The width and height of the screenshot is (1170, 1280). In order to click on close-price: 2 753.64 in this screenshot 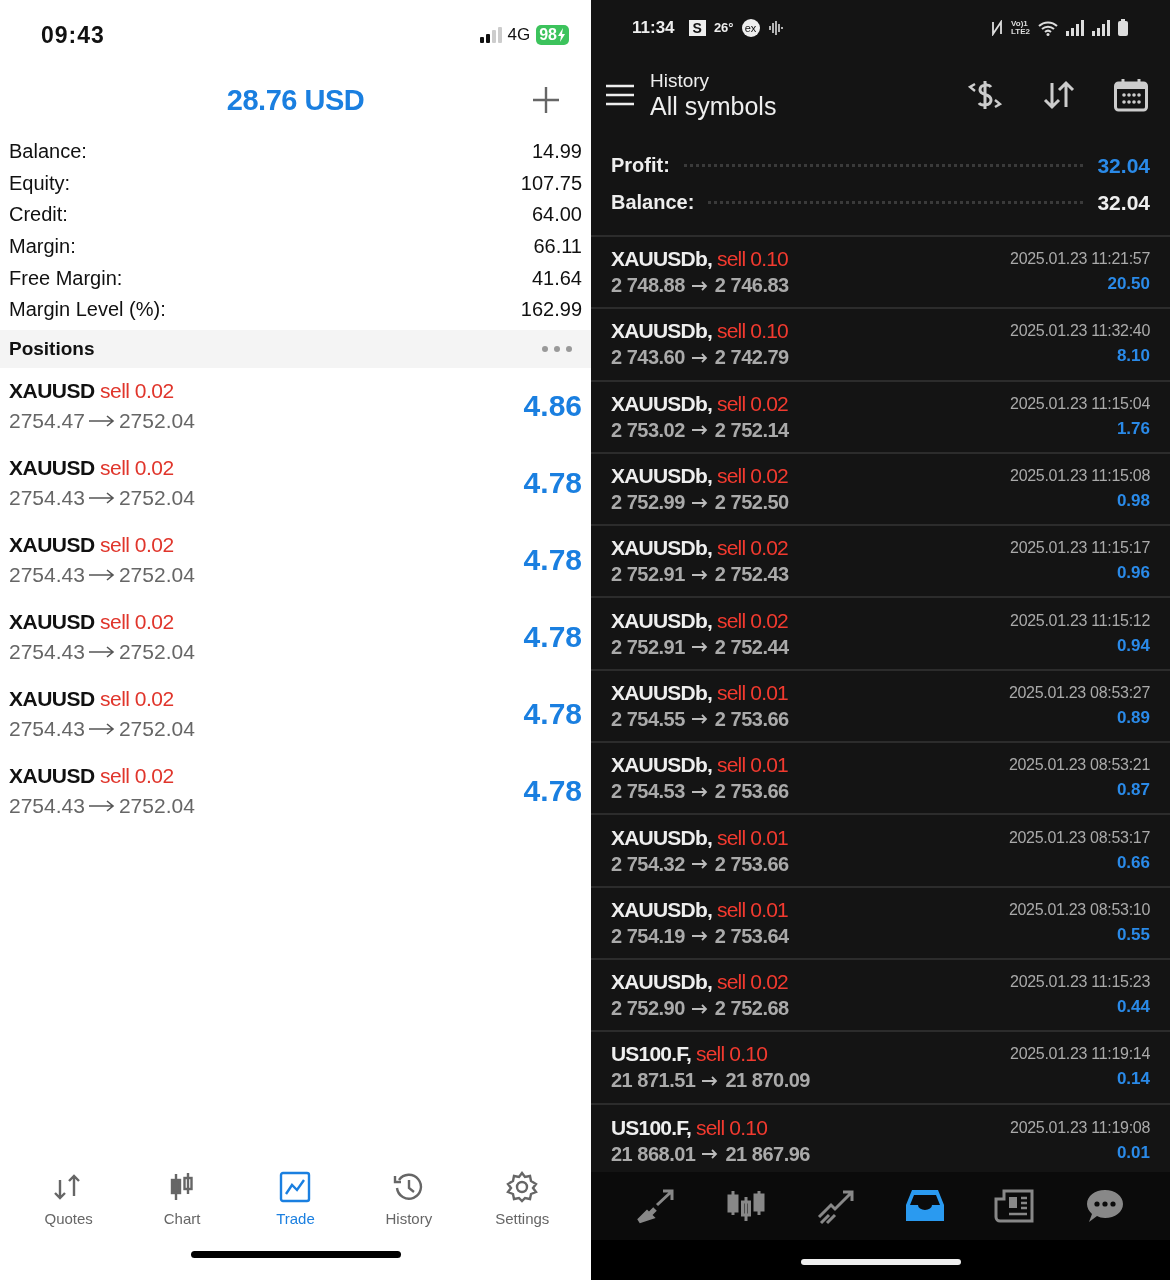, I will do `click(751, 936)`.